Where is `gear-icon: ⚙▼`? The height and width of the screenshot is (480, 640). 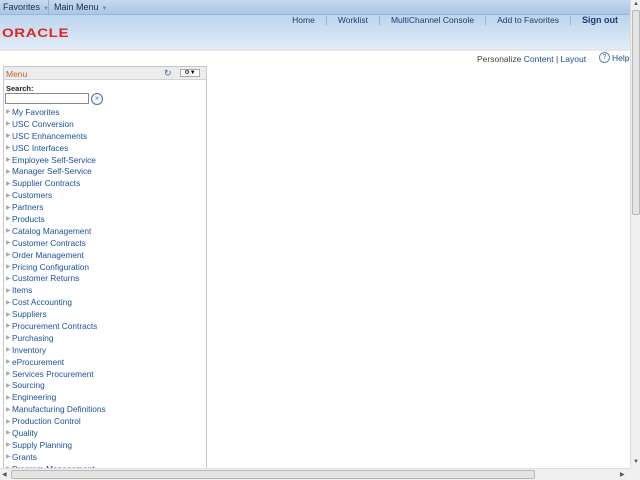
gear-icon: ⚙▼ is located at coordinates (190, 73).